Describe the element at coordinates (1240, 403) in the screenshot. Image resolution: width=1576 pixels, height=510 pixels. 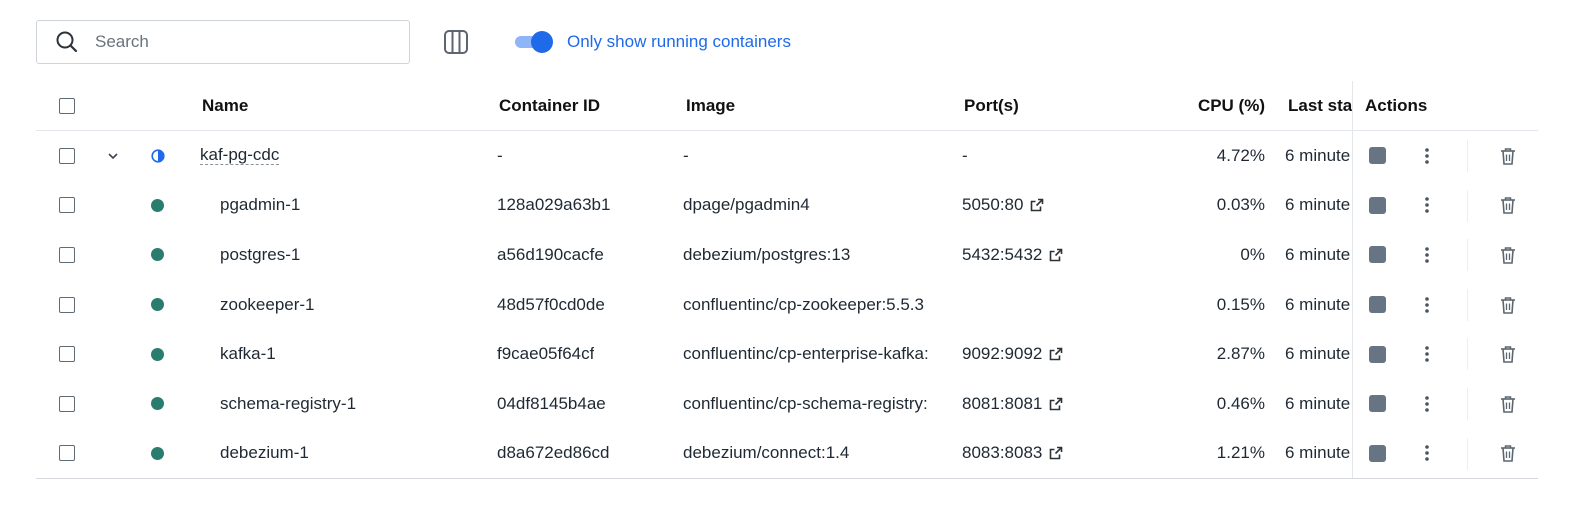
I see `container-cpu: 0.46%` at that location.